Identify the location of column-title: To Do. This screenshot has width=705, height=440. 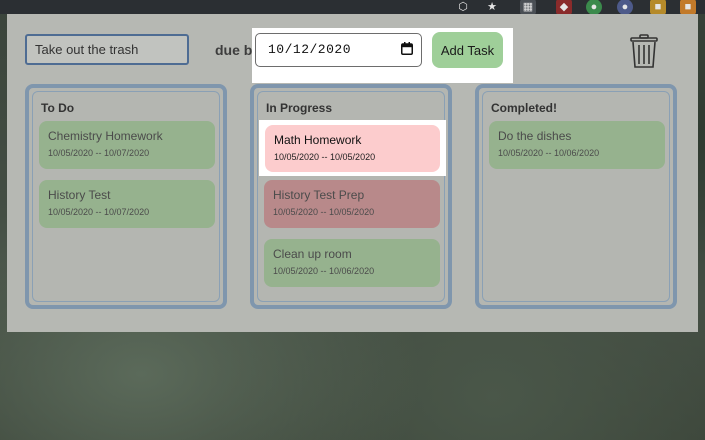
(58, 108).